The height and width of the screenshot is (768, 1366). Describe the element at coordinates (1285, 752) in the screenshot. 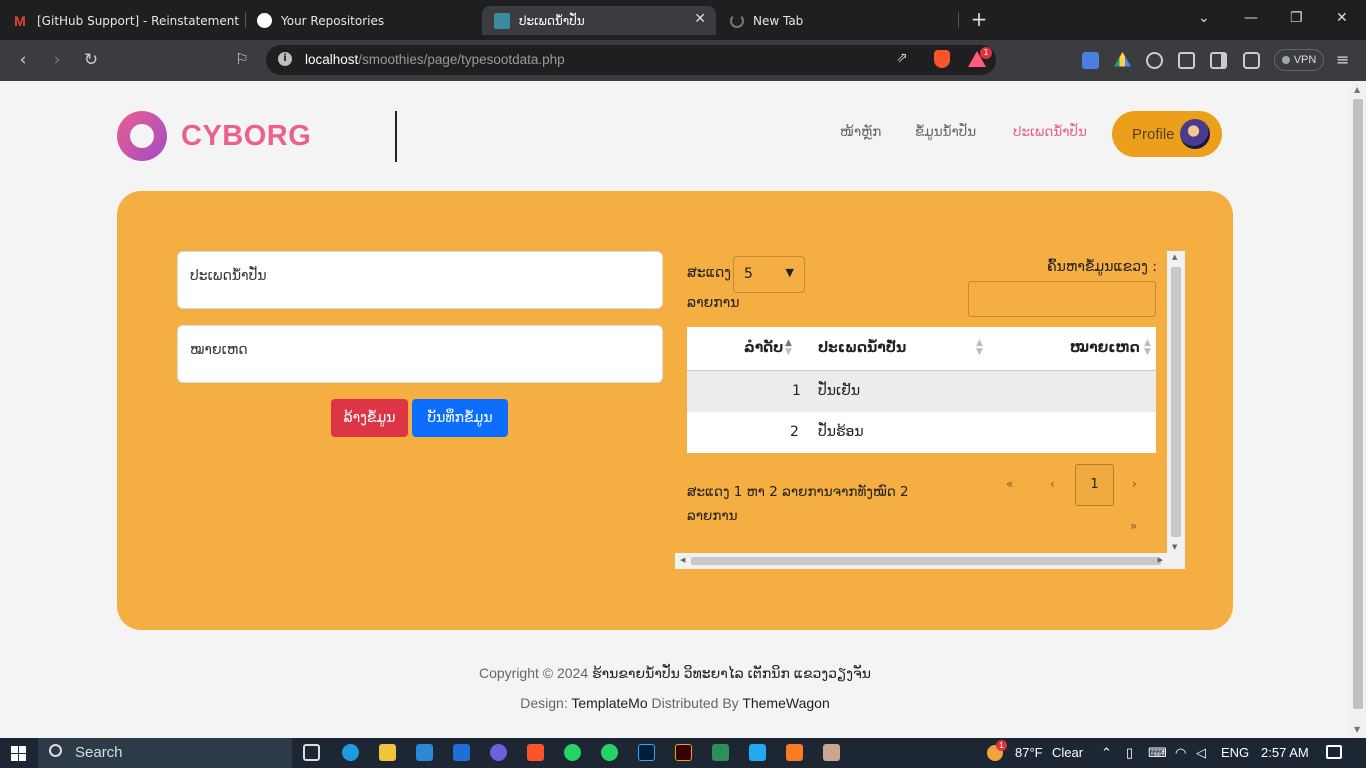

I see `clock: 2:57 AM` at that location.